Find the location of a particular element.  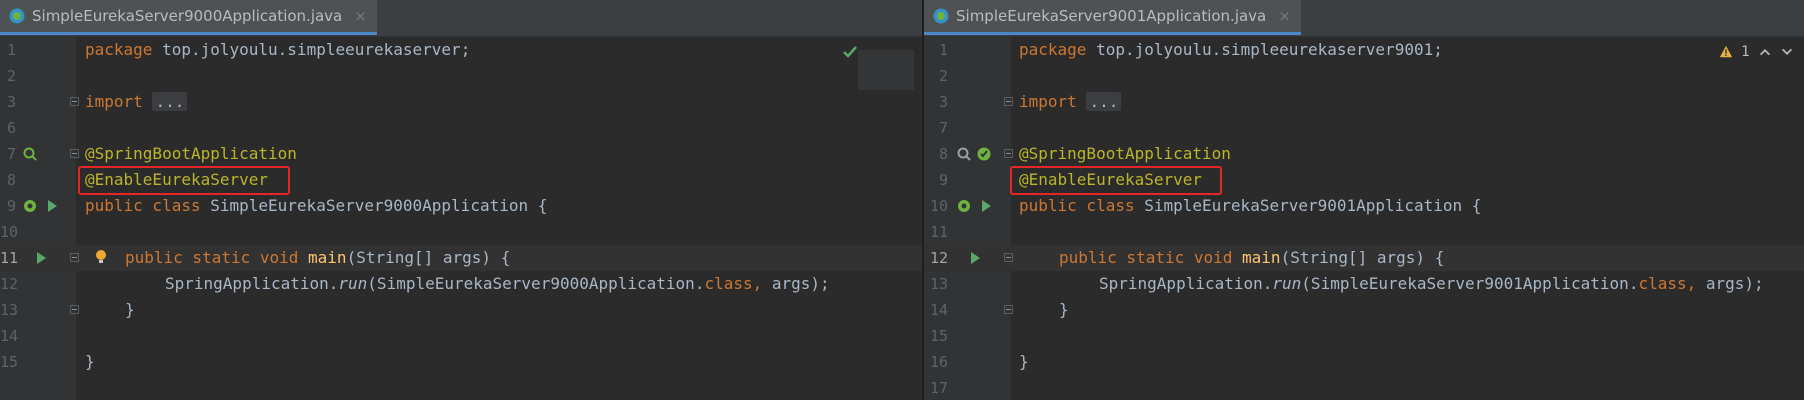

code-line: 2 is located at coordinates (1364, 76).